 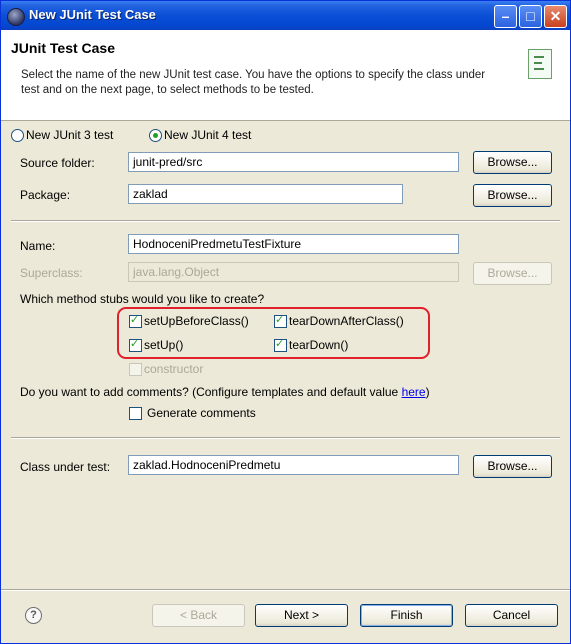 What do you see at coordinates (285, 15) in the screenshot?
I see `title-bar: New JUnit Test Case – □ ✕` at bounding box center [285, 15].